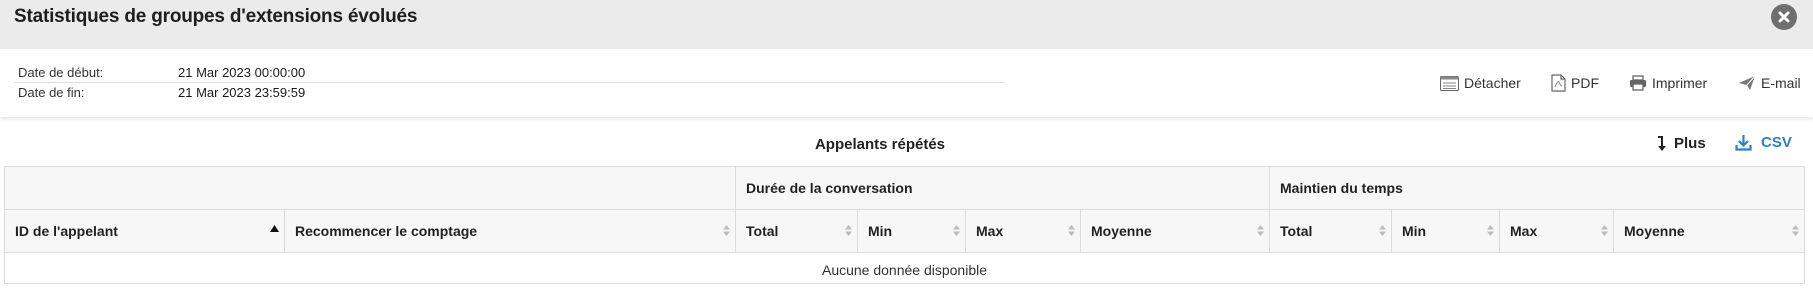  What do you see at coordinates (1557, 231) in the screenshot?
I see `column-header-hold-max: Max` at bounding box center [1557, 231].